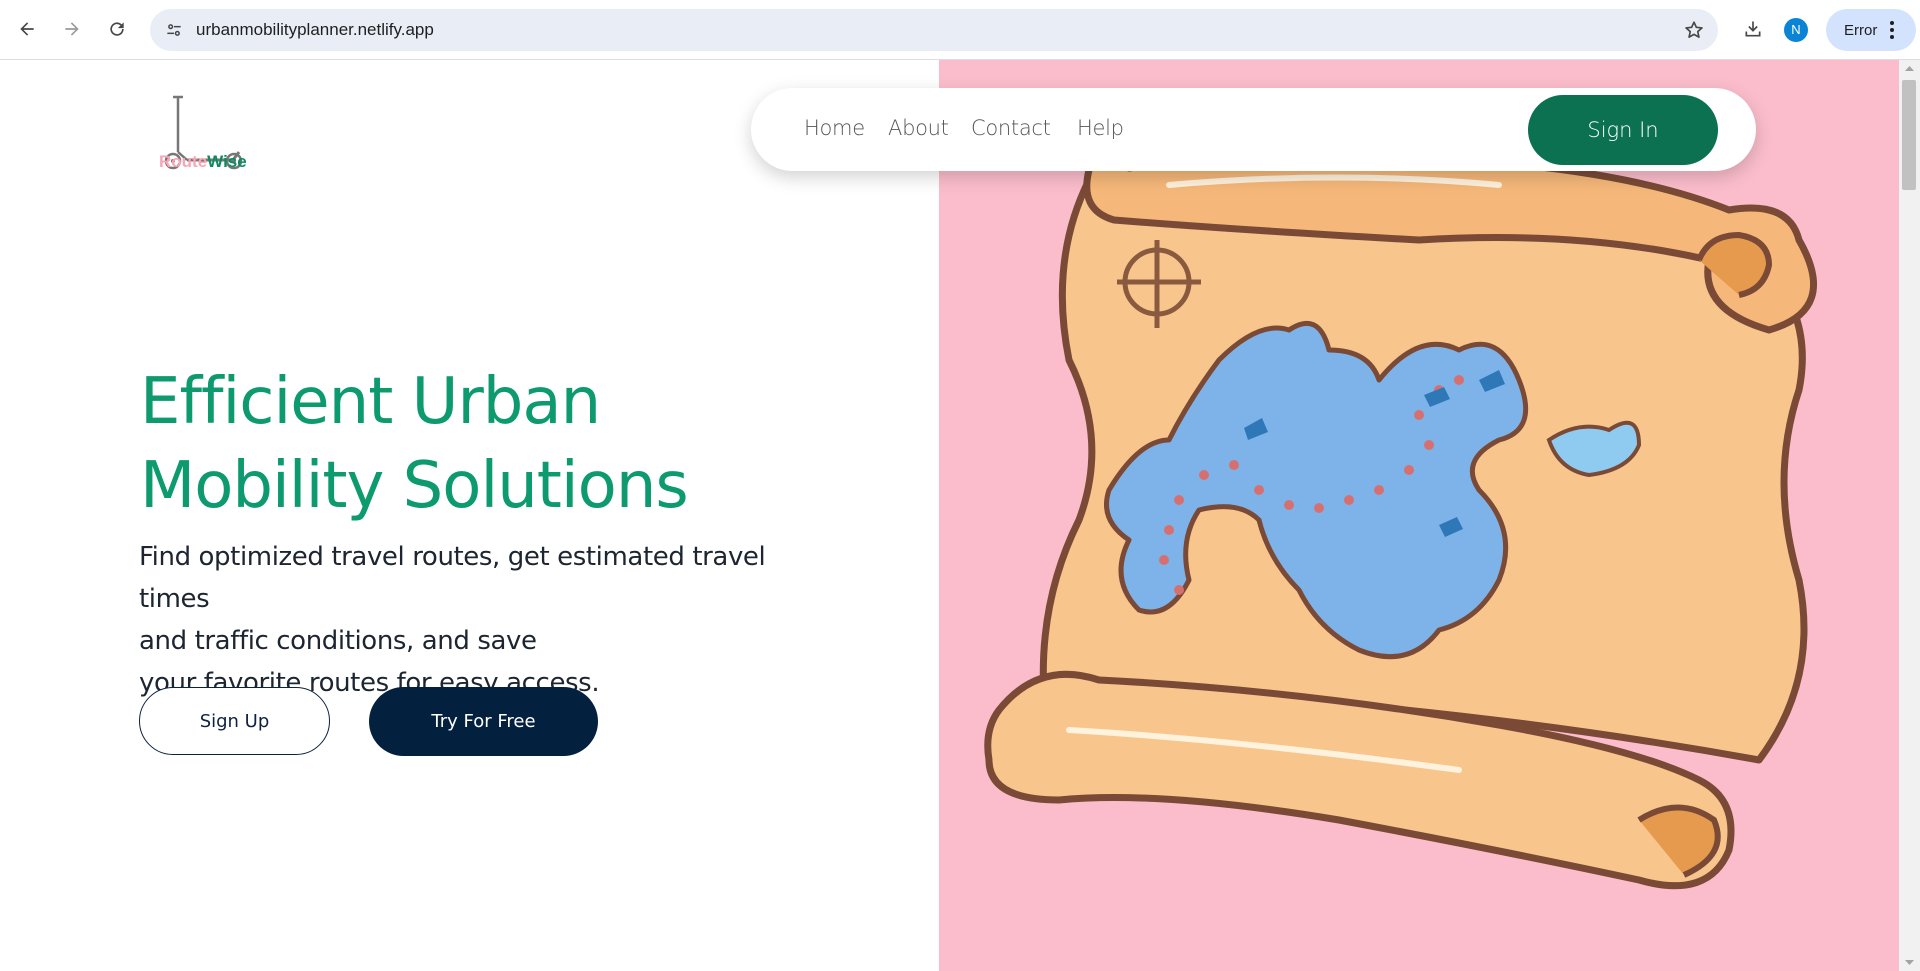 The height and width of the screenshot is (971, 1920). I want to click on logo-wise: Wise, so click(227, 161).